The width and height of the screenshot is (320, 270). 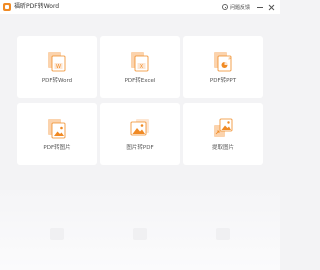 I want to click on tool-label: 提取图片, so click(x=222, y=148).